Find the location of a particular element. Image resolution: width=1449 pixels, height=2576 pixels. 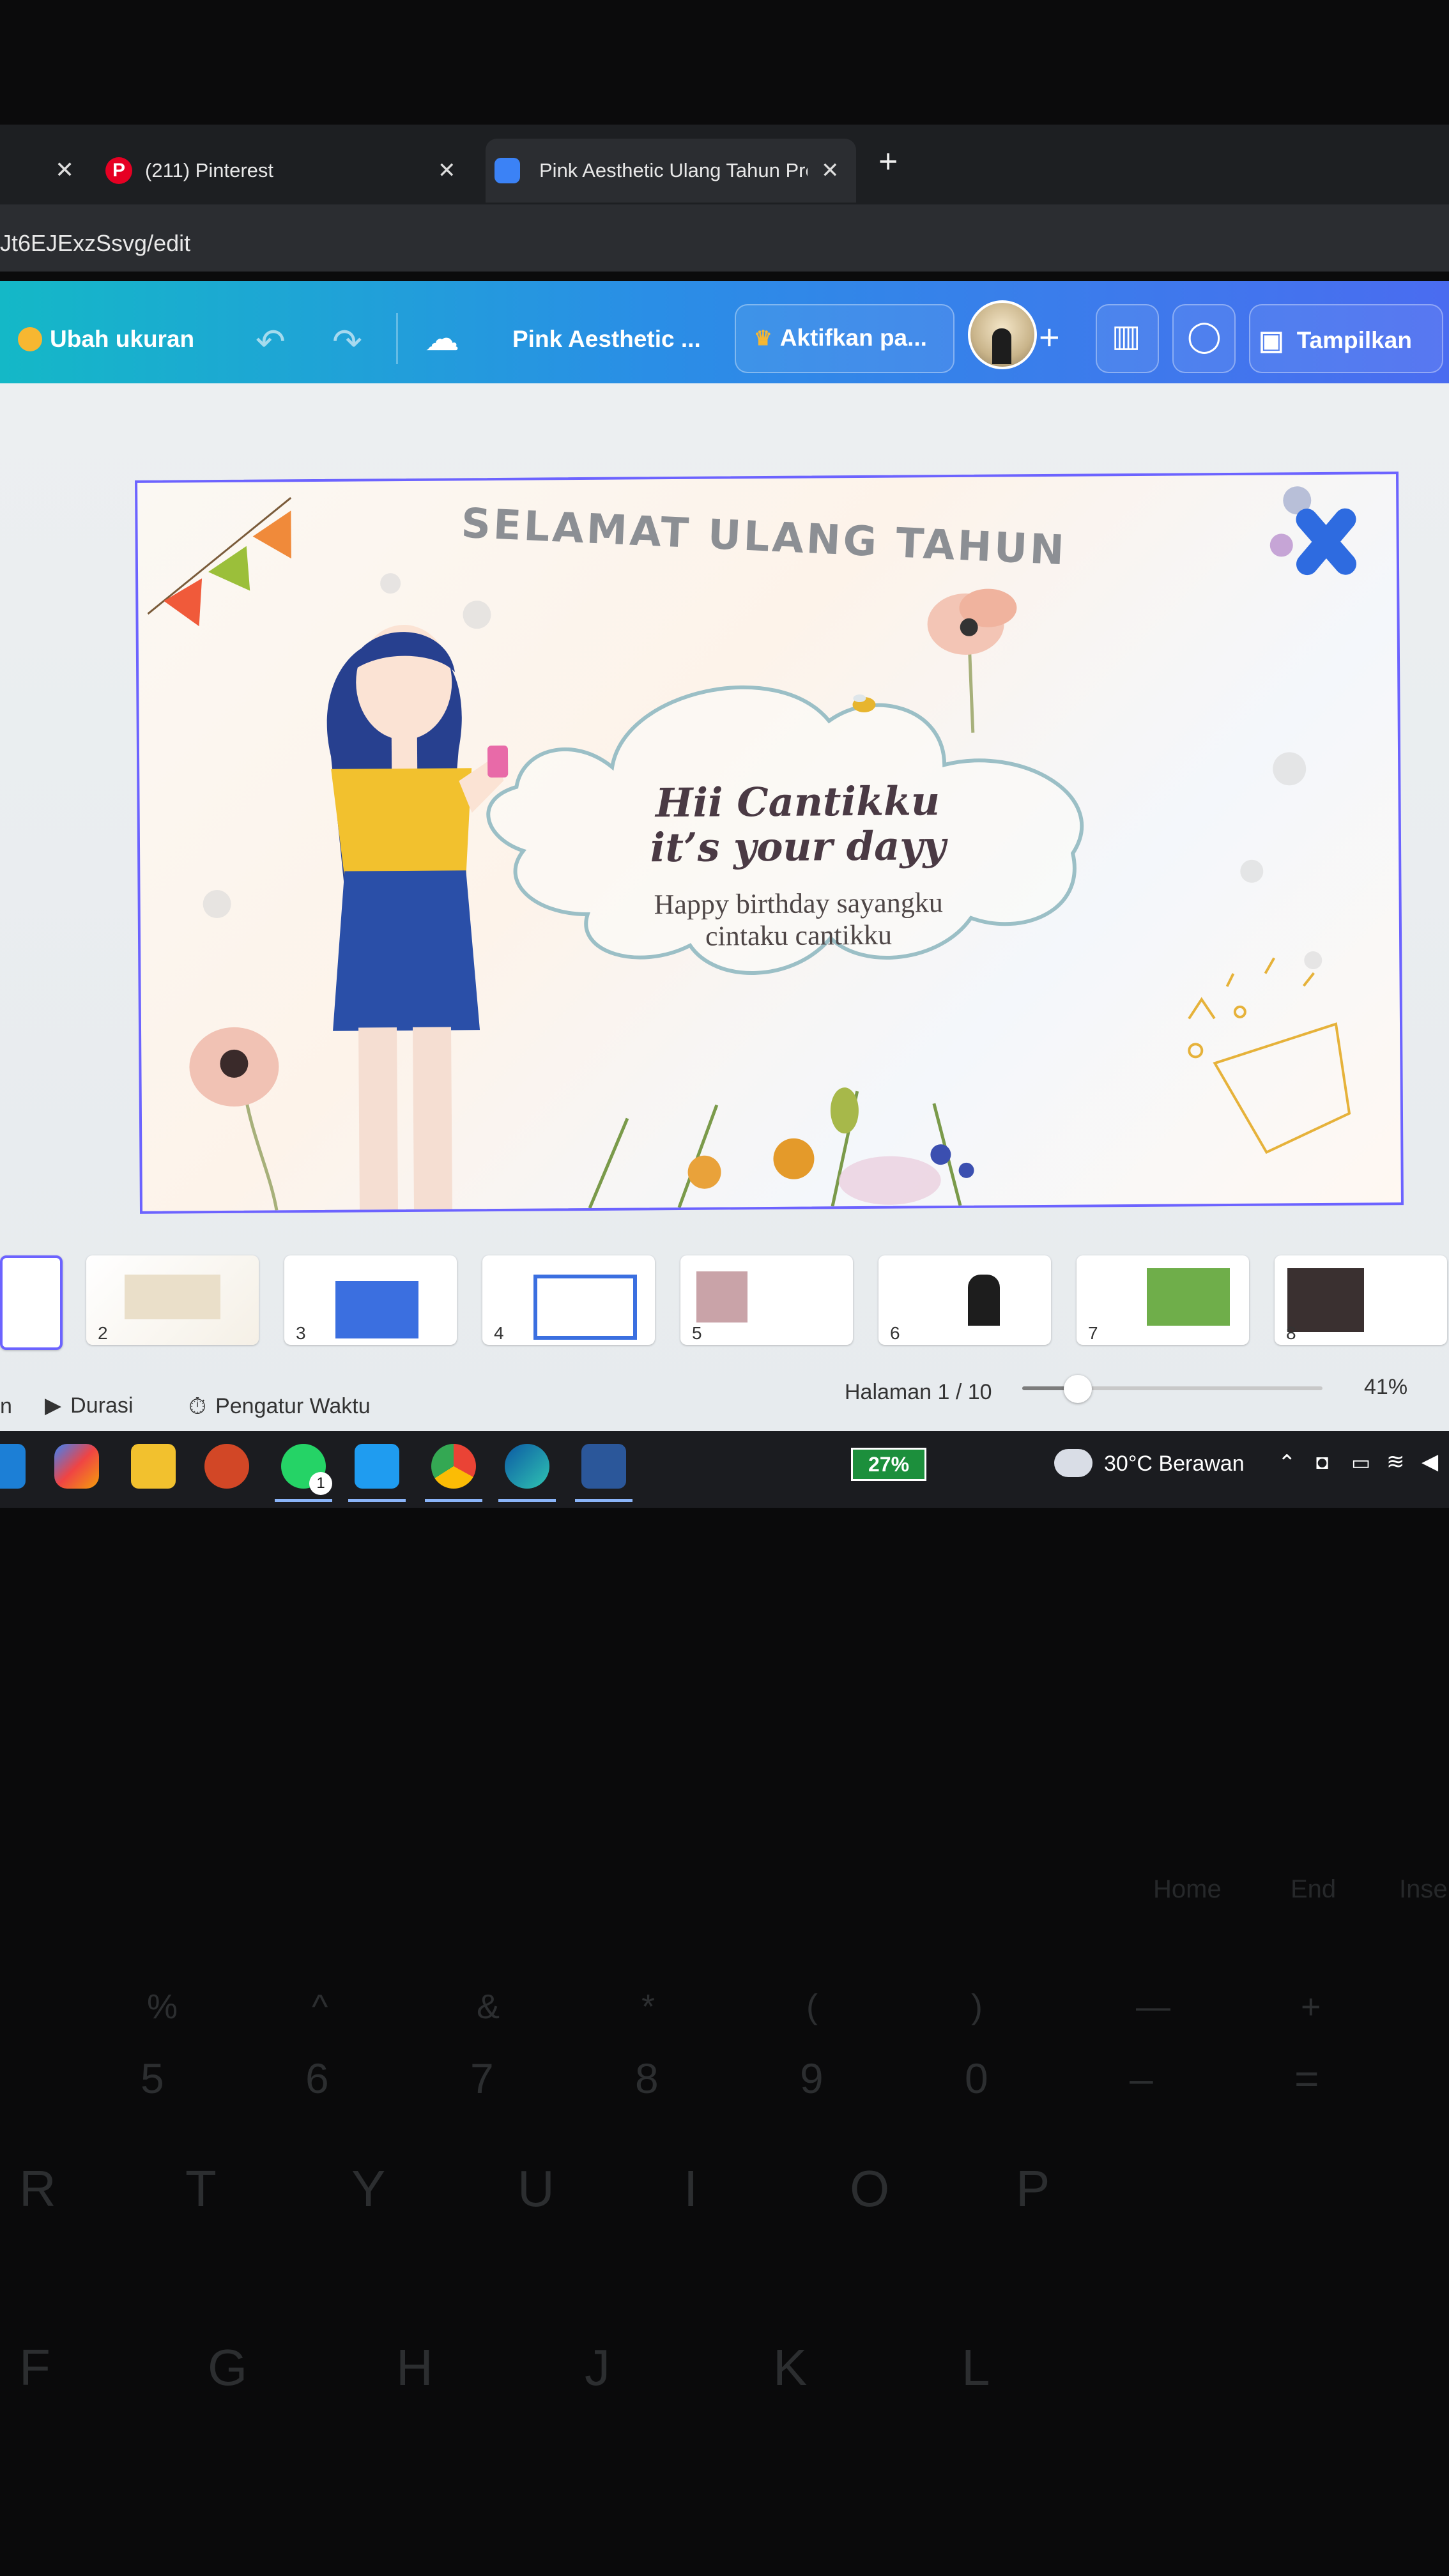

battery-tray-icon: ▭ is located at coordinates (1360, 1462).